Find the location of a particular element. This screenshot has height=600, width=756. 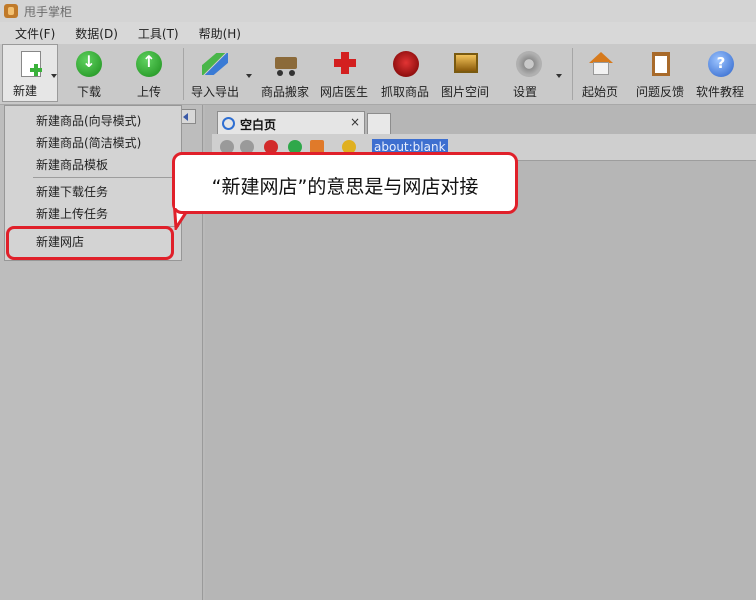

home-icon is located at coordinates (601, 64).